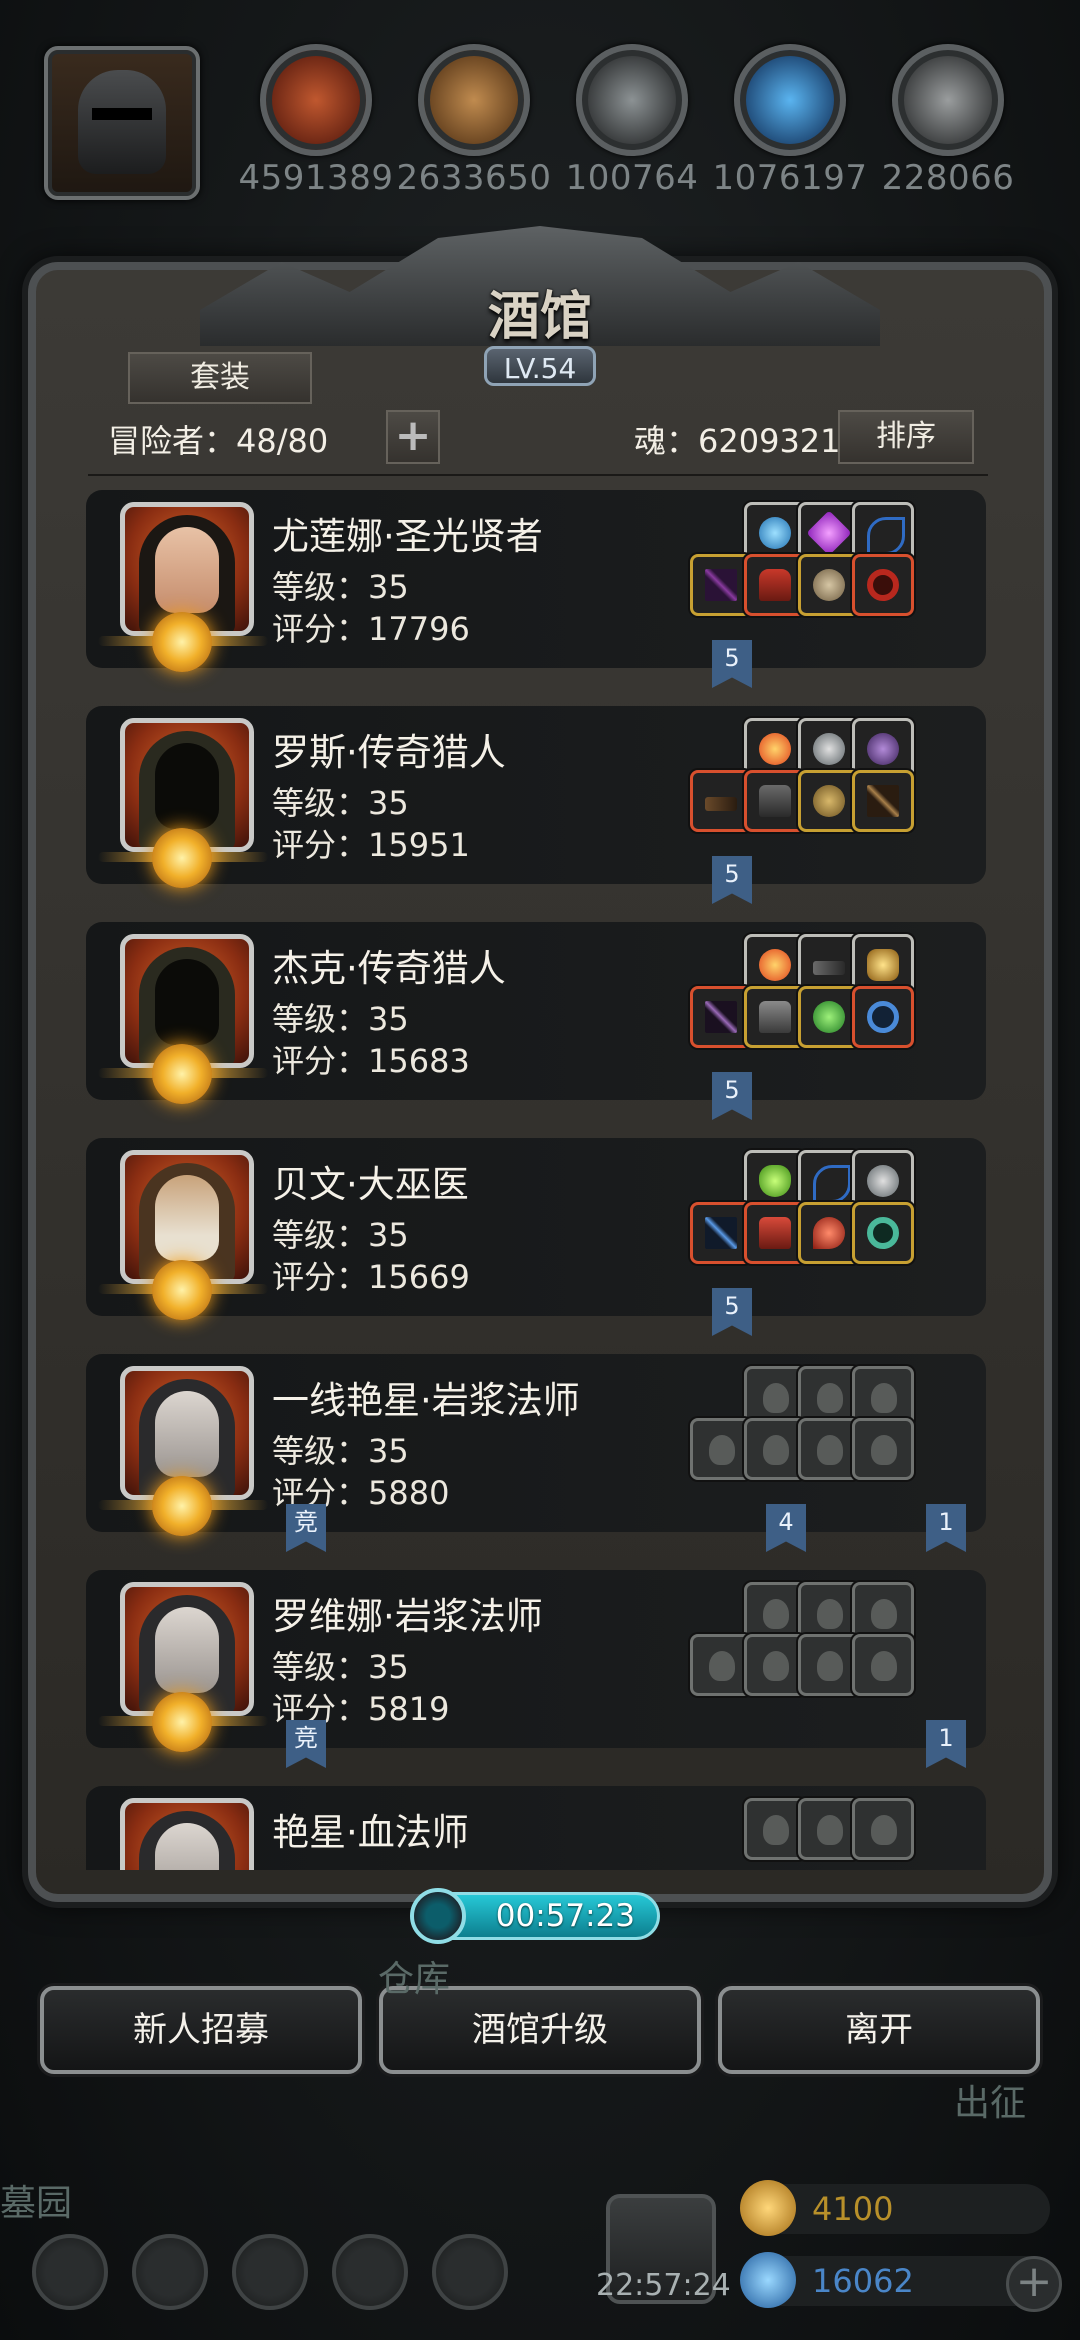  What do you see at coordinates (768, 2280) in the screenshot?
I see `blue-gem-icon` at bounding box center [768, 2280].